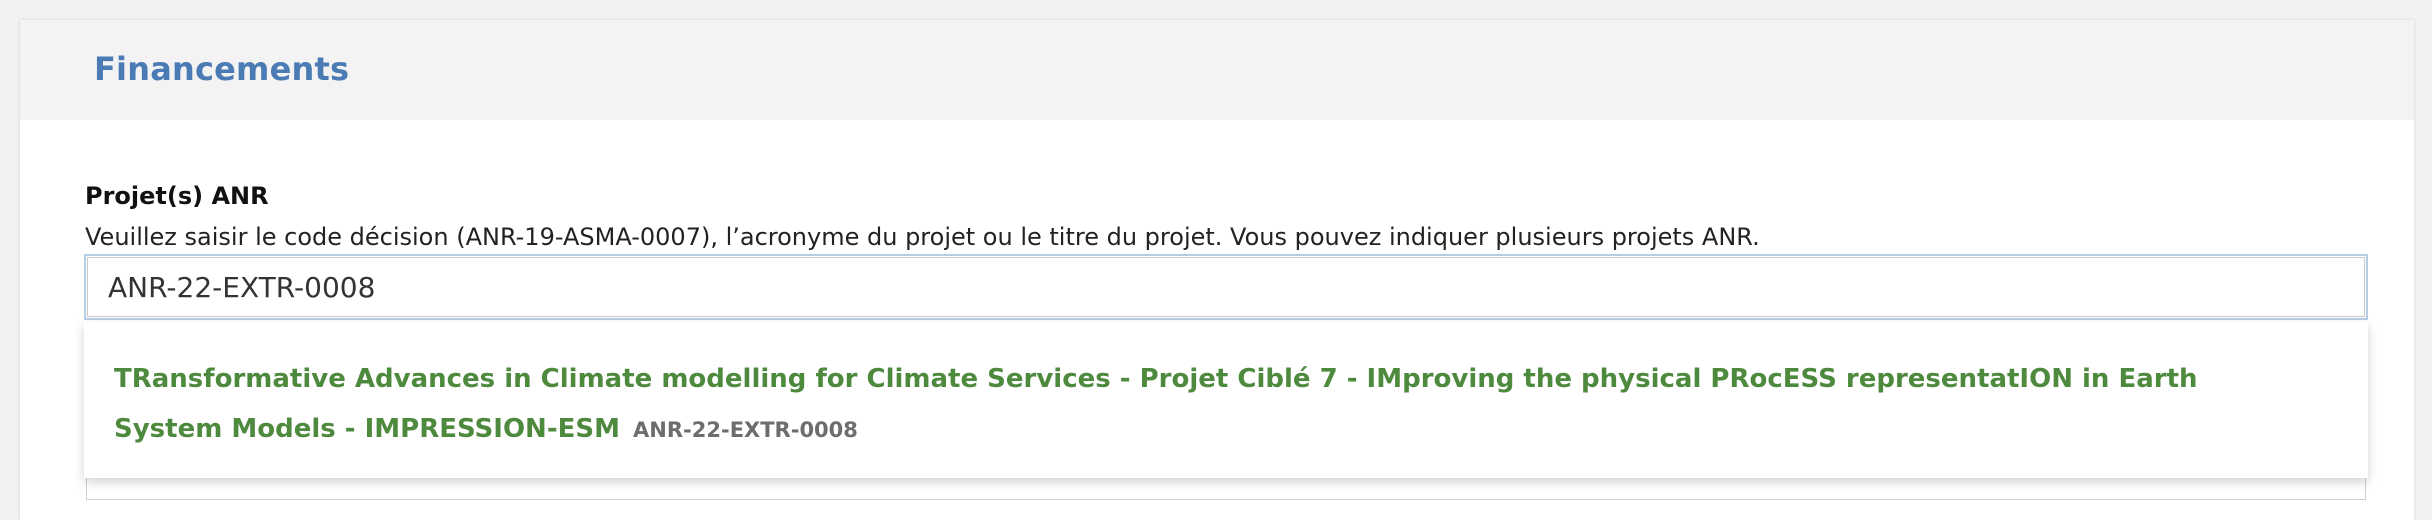 The image size is (2432, 520). What do you see at coordinates (222, 69) in the screenshot?
I see `section-title: Financements` at bounding box center [222, 69].